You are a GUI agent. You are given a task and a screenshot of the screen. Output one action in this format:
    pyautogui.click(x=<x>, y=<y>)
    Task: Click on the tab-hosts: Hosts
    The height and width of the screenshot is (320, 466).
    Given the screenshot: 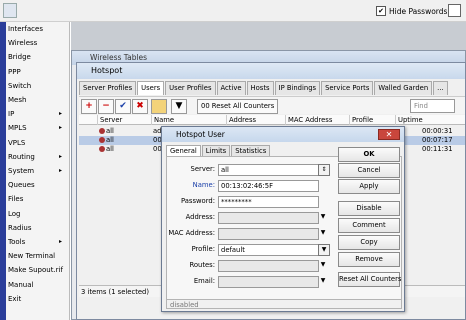 What is the action you would take?
    pyautogui.click(x=260, y=88)
    